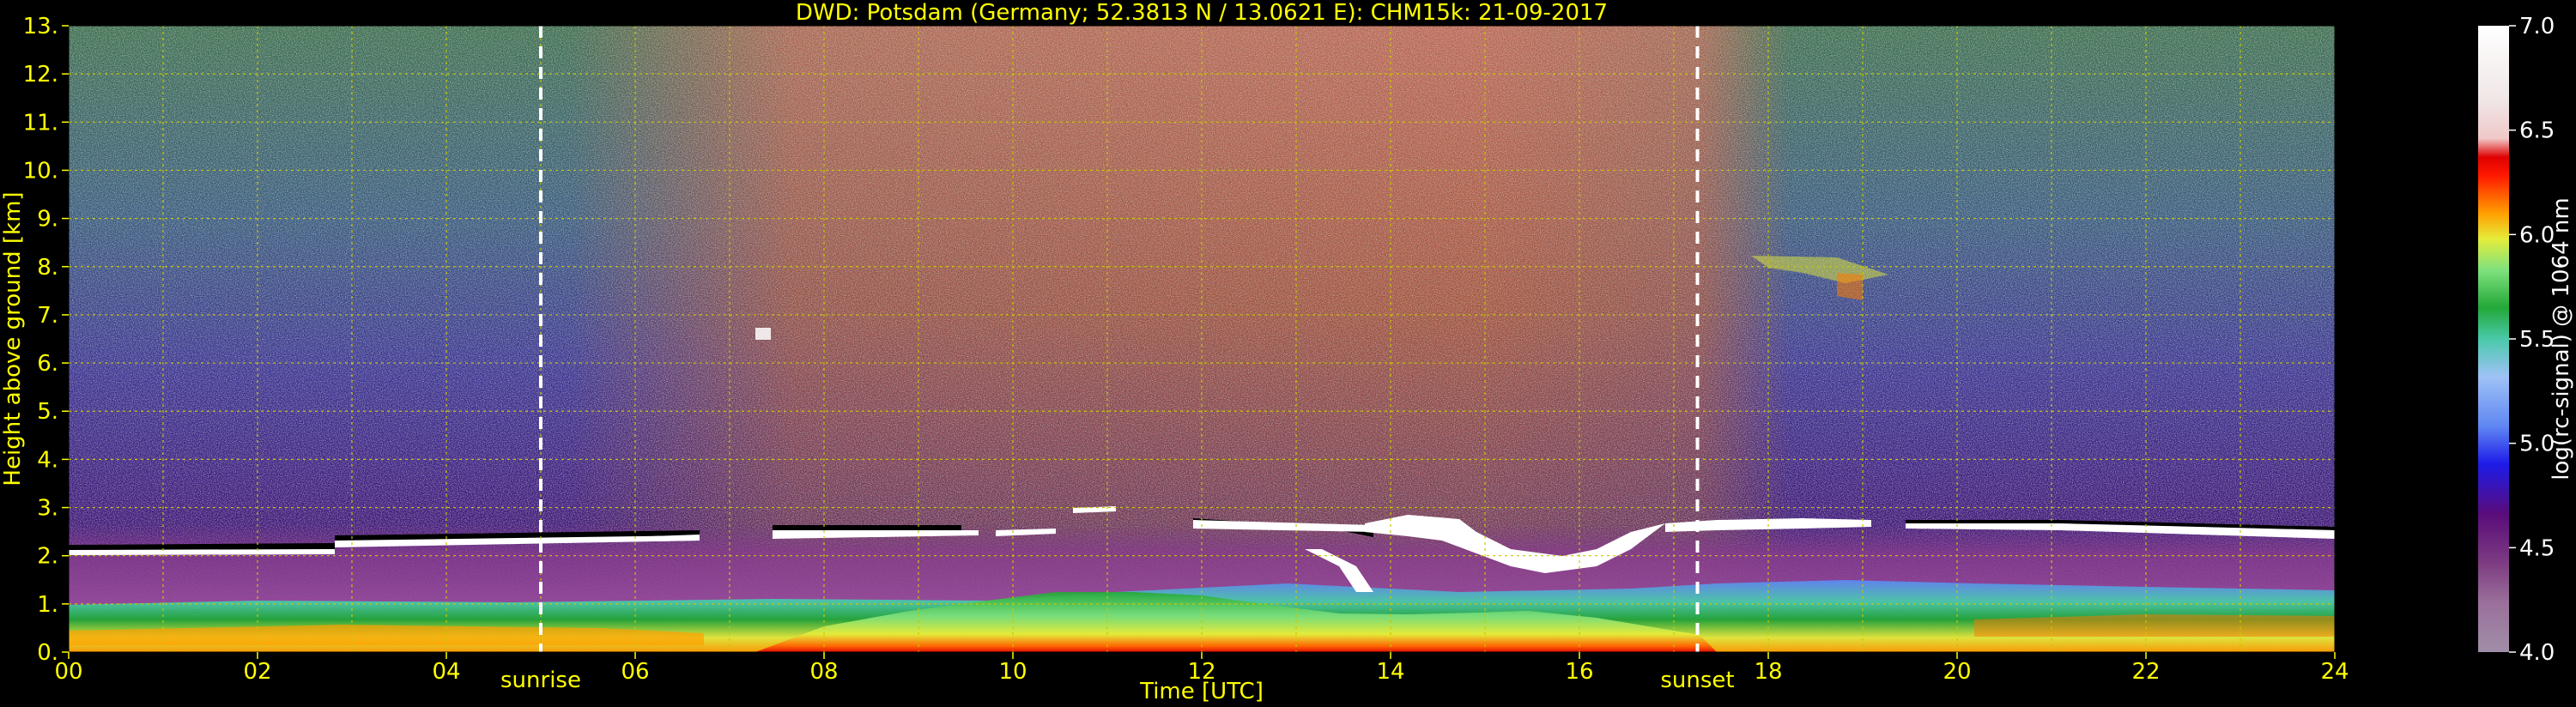 The image size is (2576, 707). I want to click on colorbar-tick-label: 6.5, so click(2537, 131).